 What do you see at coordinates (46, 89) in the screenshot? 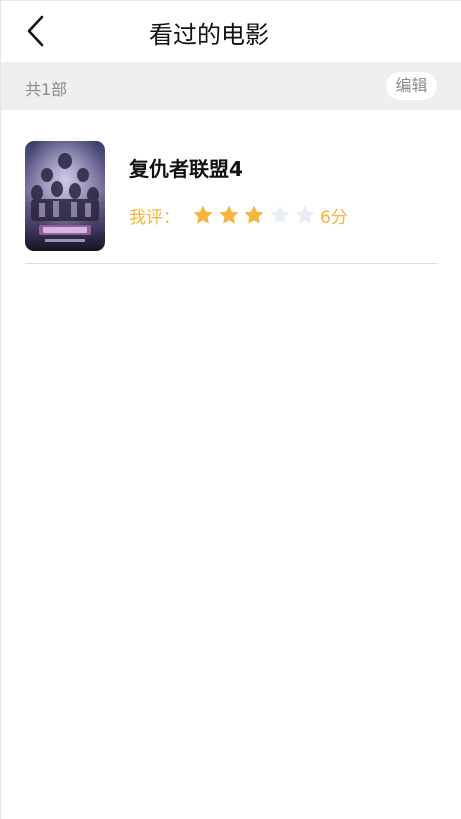
I see `movie-count: 共1部` at bounding box center [46, 89].